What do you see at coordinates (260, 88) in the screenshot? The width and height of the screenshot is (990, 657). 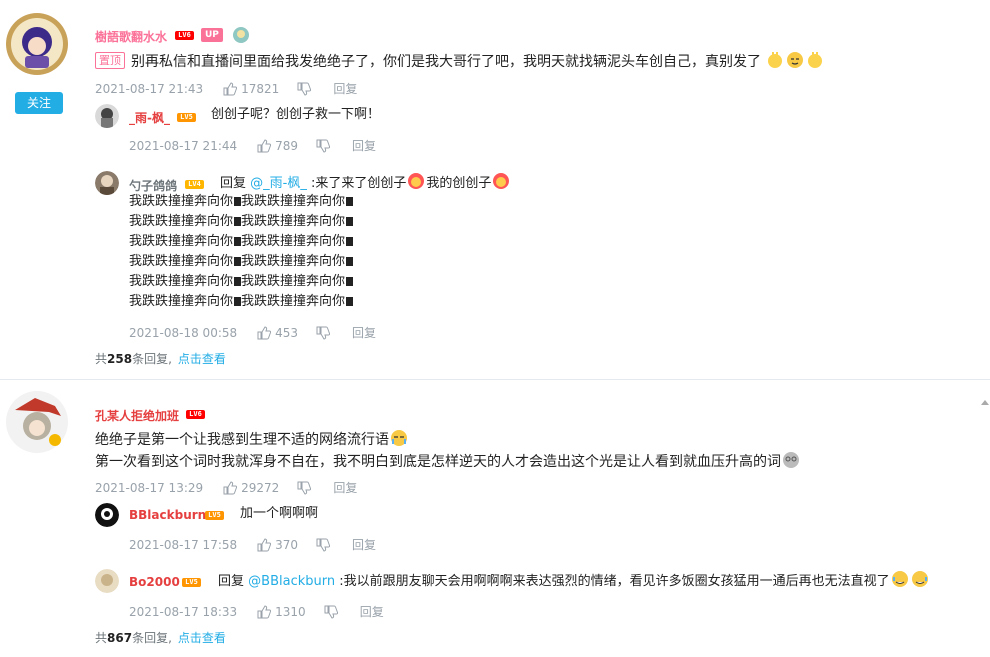 I see `like-count: 17821` at bounding box center [260, 88].